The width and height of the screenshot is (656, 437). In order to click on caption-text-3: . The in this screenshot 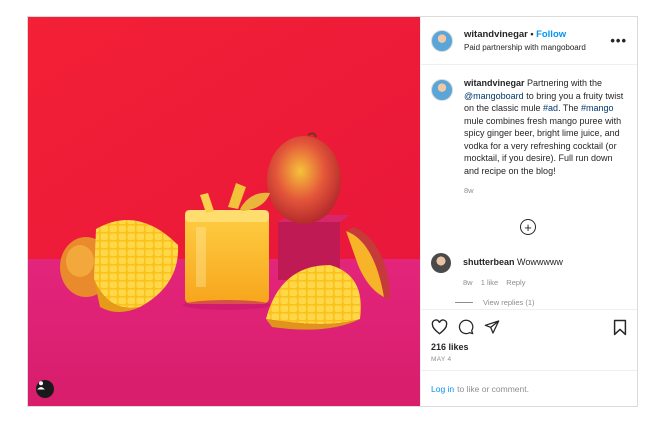, I will do `click(569, 108)`.